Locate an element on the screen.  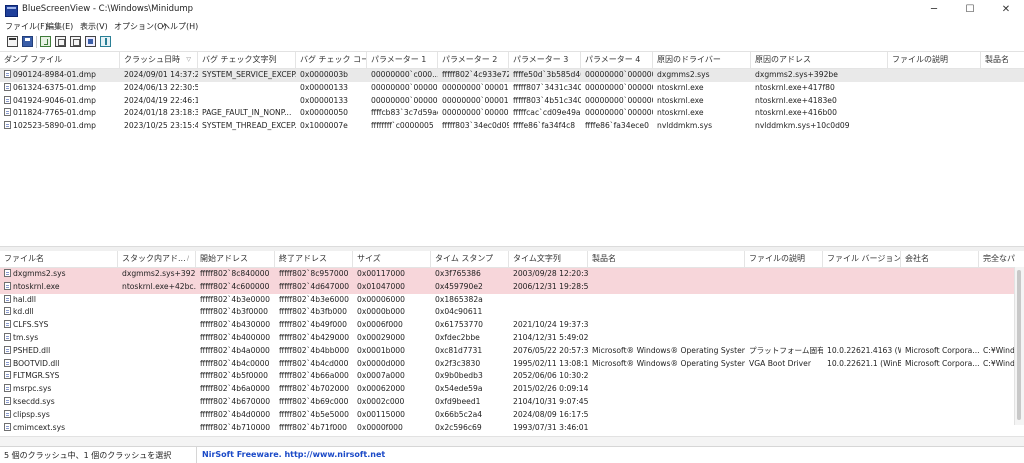
column-header-caused-by-driver: 原因のドライバー is located at coordinates (702, 60).